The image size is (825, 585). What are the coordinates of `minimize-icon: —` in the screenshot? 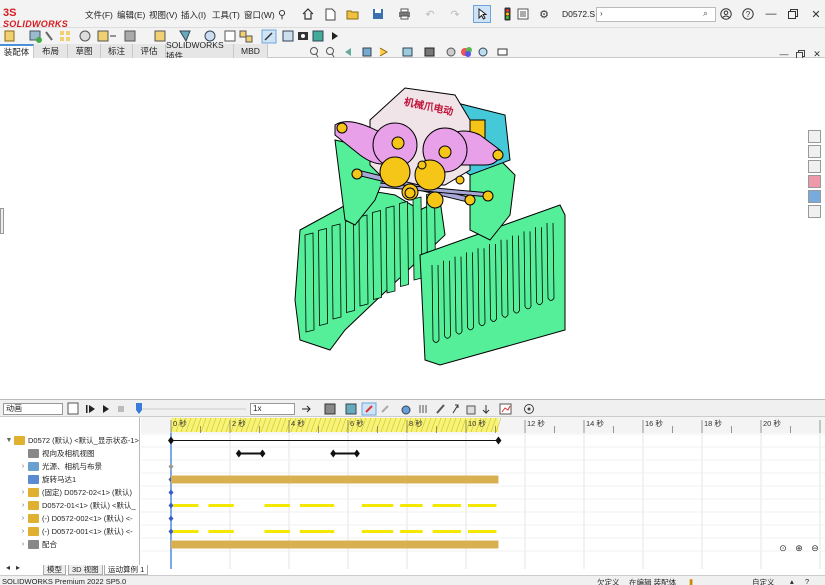 It's located at (771, 14).